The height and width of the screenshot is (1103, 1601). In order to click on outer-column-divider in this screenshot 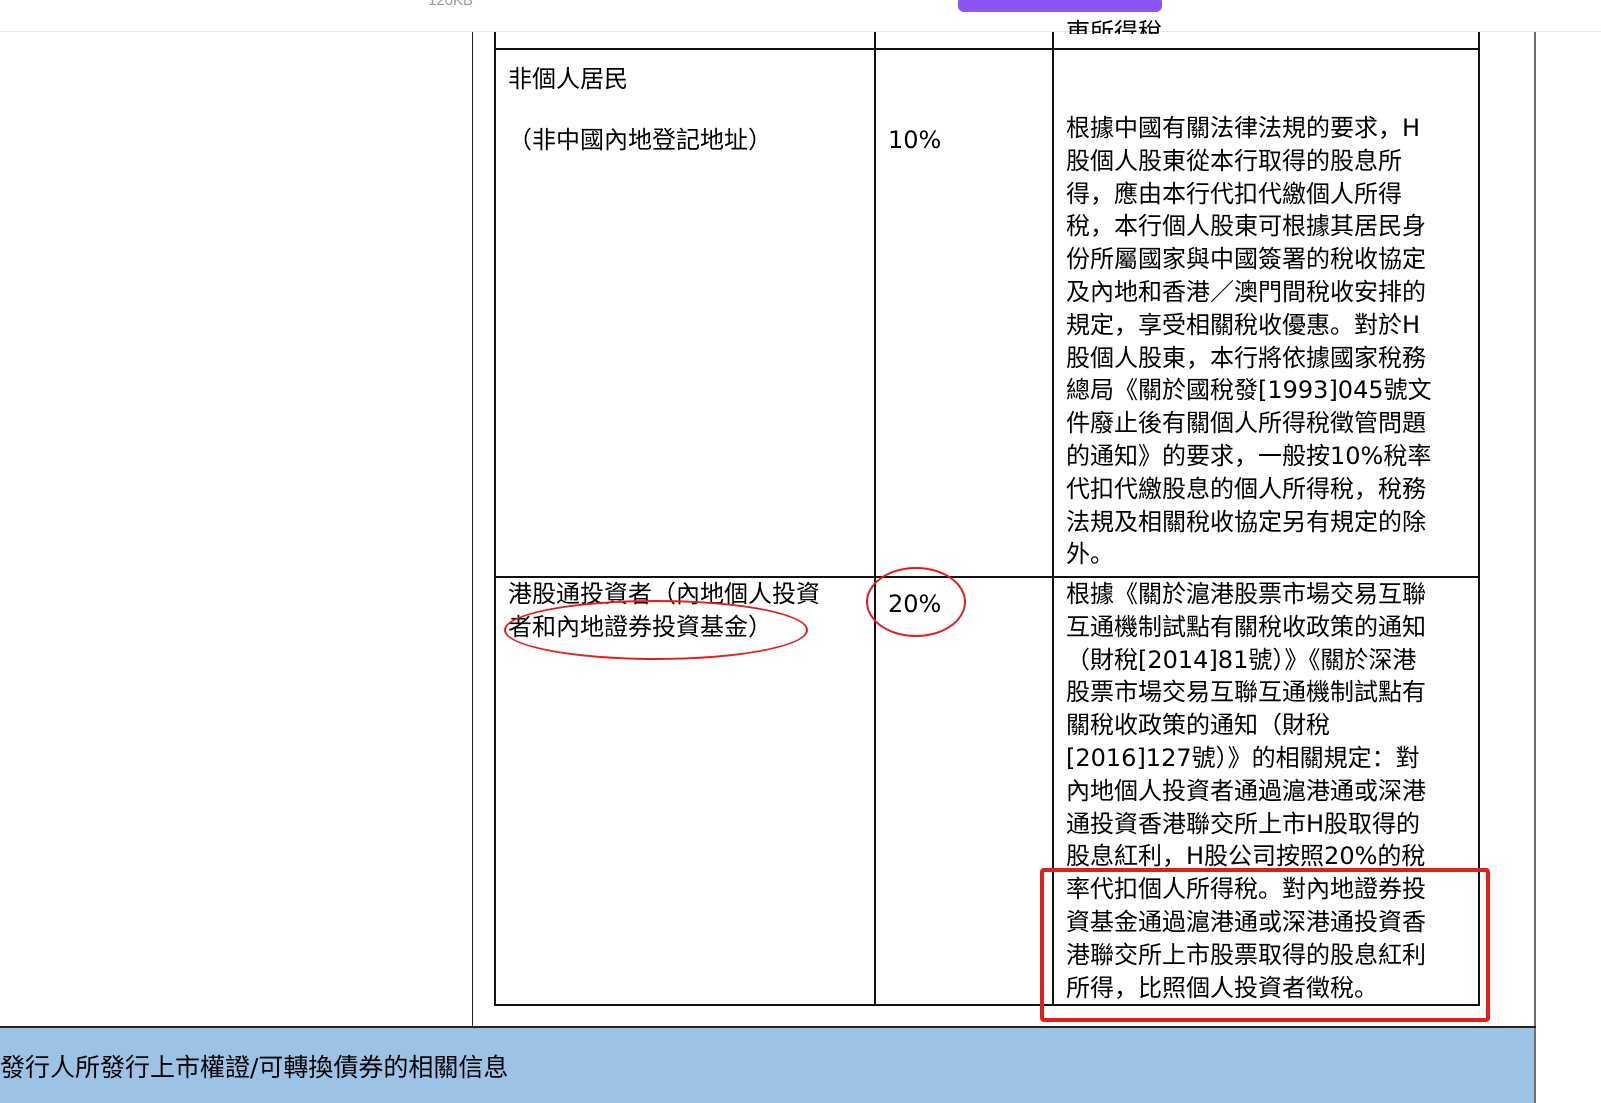, I will do `click(472, 529)`.